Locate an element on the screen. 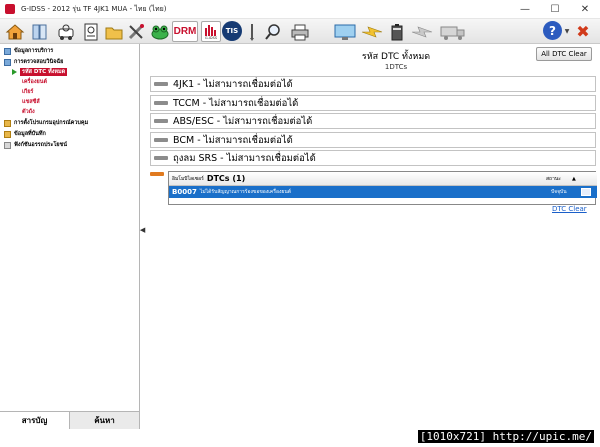  page-title: รหัส DTC ทั้งหมด is located at coordinates (396, 57).